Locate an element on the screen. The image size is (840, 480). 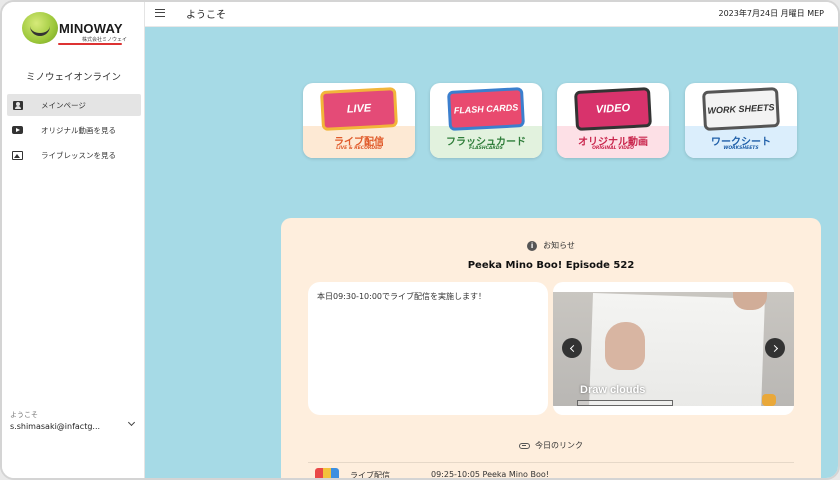
tile-sublabel: FLASHCARDS is located at coordinates (486, 148).